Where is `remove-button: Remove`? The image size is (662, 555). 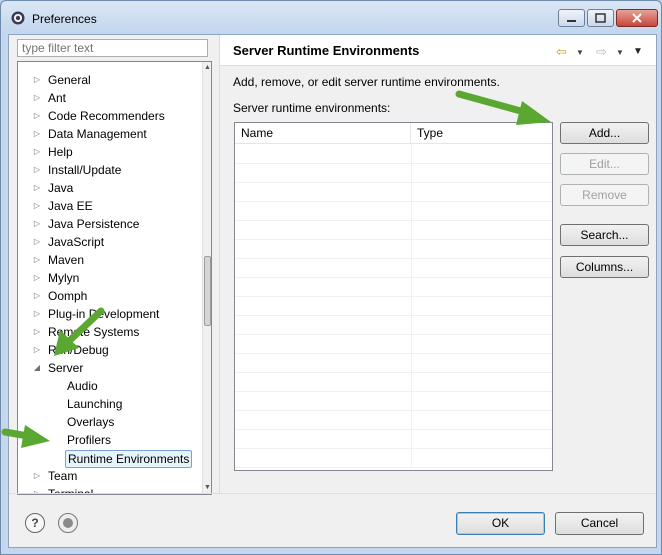
remove-button: Remove is located at coordinates (604, 195).